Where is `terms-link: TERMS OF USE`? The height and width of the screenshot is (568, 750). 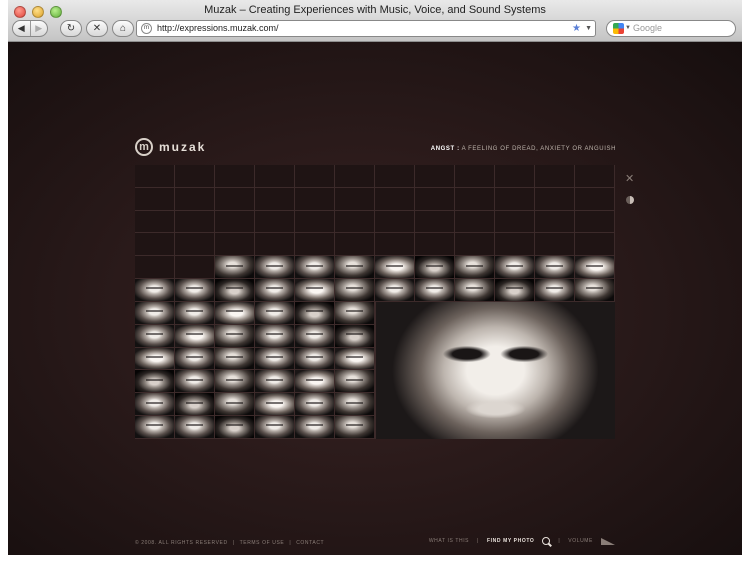
terms-link: TERMS OF USE is located at coordinates (262, 543).